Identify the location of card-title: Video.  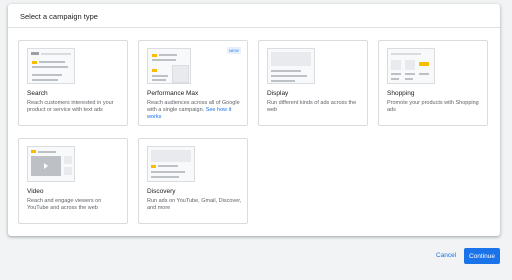
(35, 191).